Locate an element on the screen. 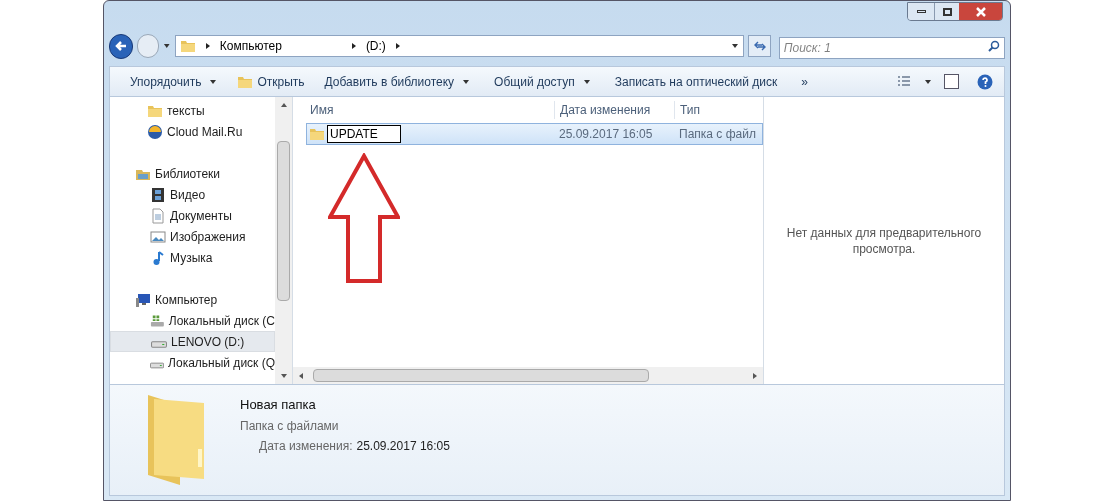 The image size is (1094, 501). date-value: 25.09.2017 16:05 is located at coordinates (403, 446).